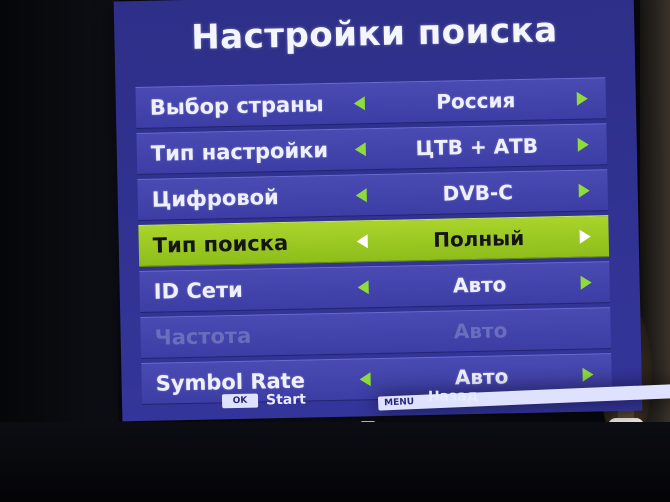 The width and height of the screenshot is (670, 502). Describe the element at coordinates (453, 396) in the screenshot. I see `back-hint: Назад` at that location.